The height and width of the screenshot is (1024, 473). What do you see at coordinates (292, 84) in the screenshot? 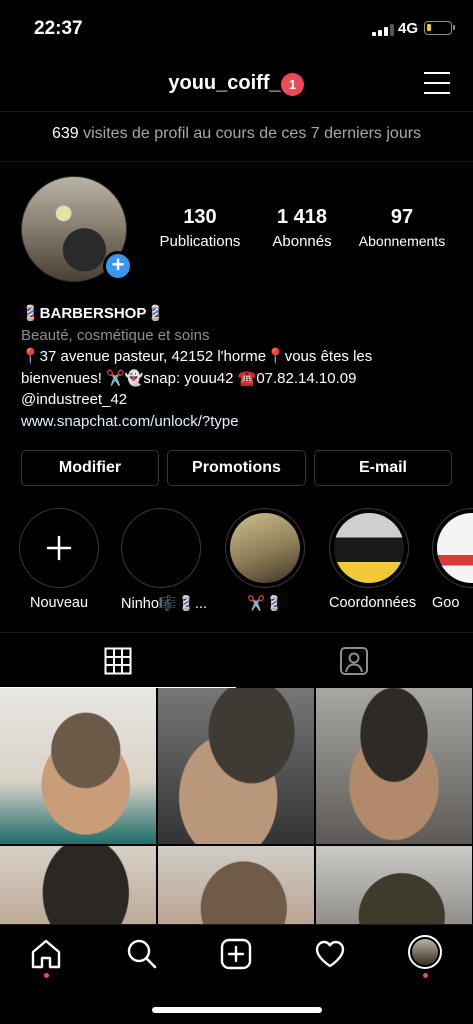
I see `notification-badge: 1` at bounding box center [292, 84].